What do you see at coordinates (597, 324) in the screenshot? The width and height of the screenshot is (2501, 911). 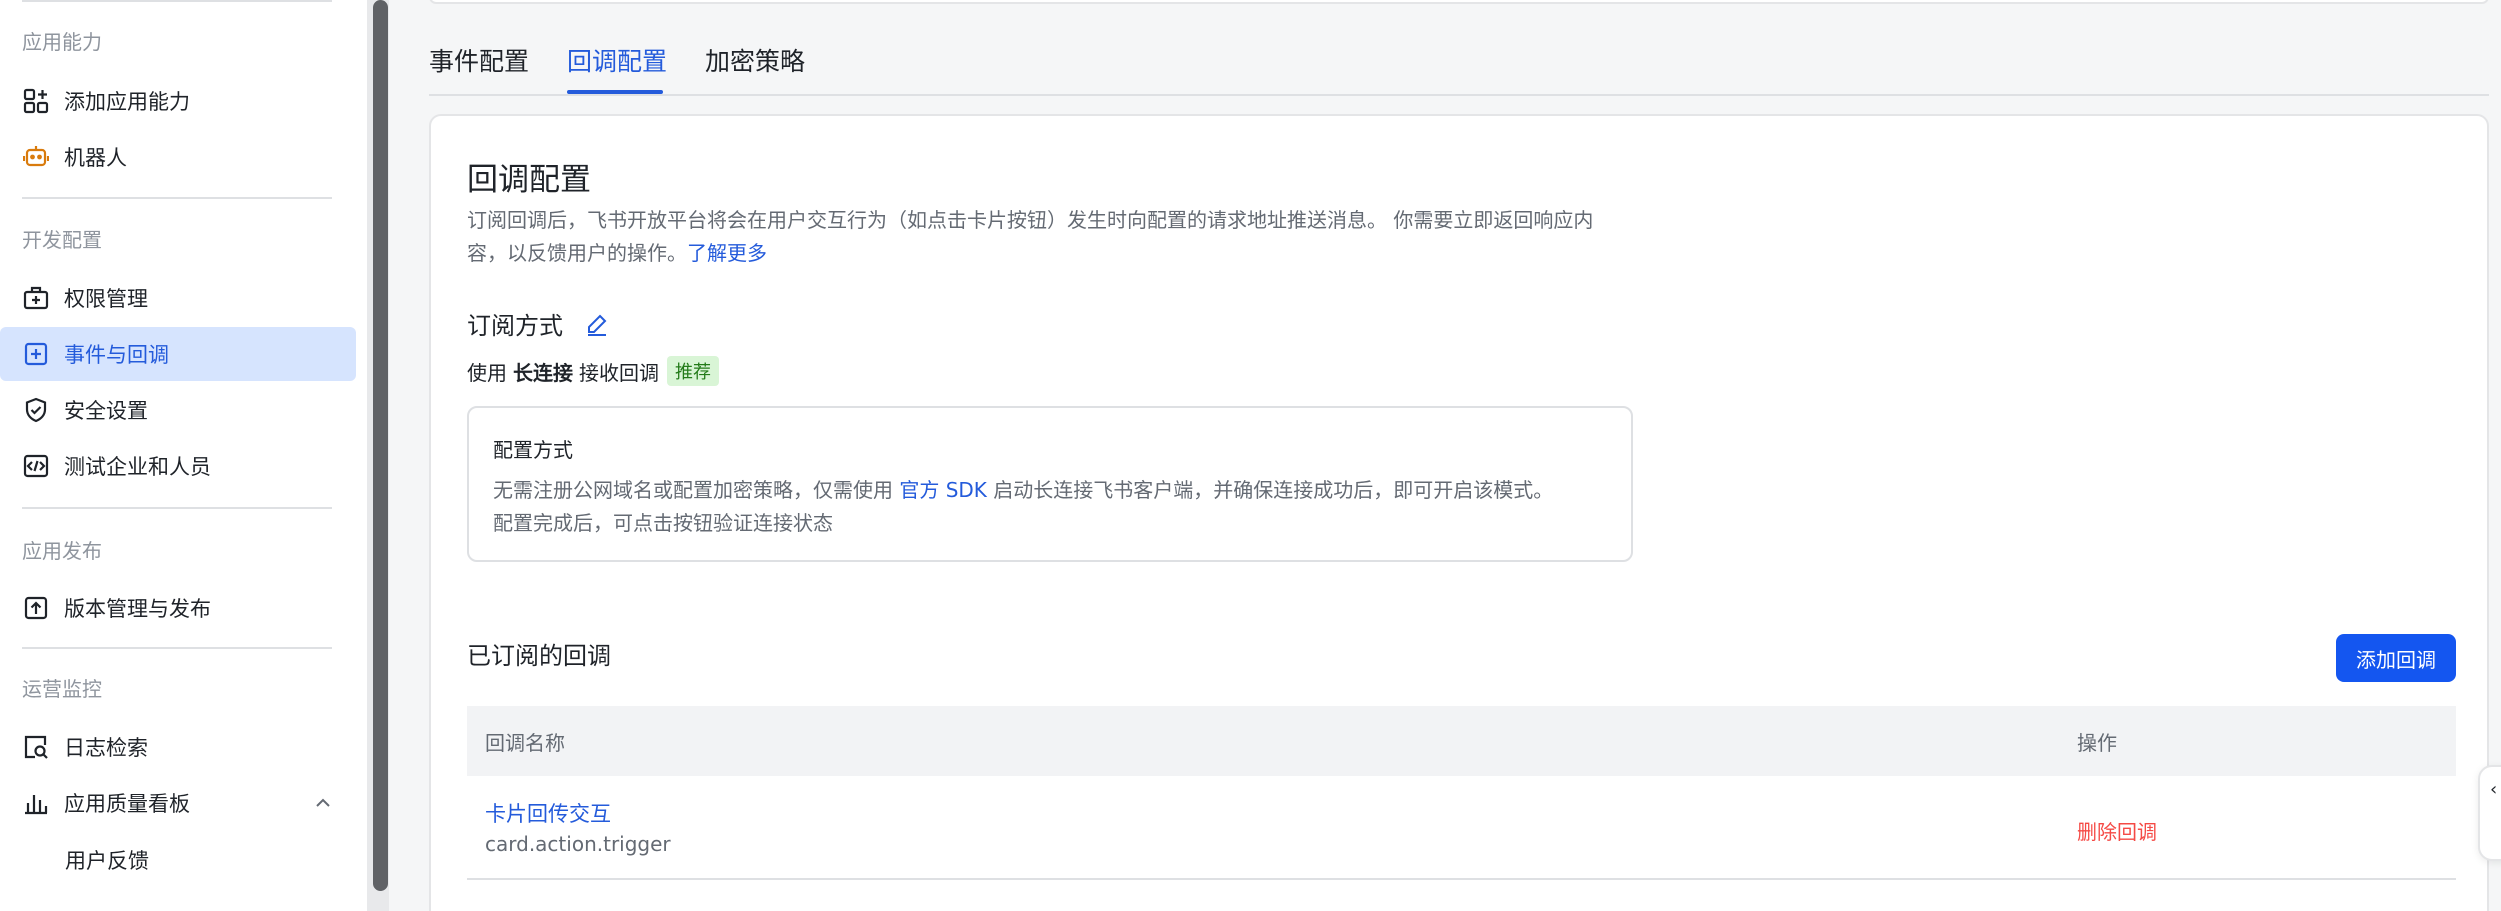 I see `edit-icon` at bounding box center [597, 324].